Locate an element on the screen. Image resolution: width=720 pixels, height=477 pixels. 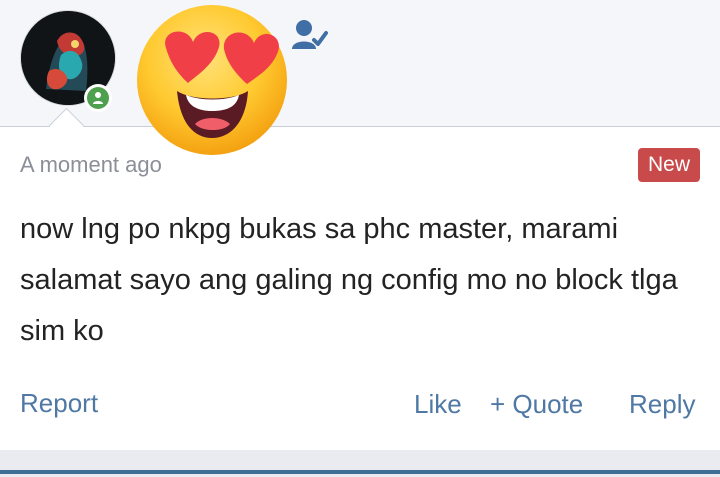
new-badge: New is located at coordinates (669, 165).